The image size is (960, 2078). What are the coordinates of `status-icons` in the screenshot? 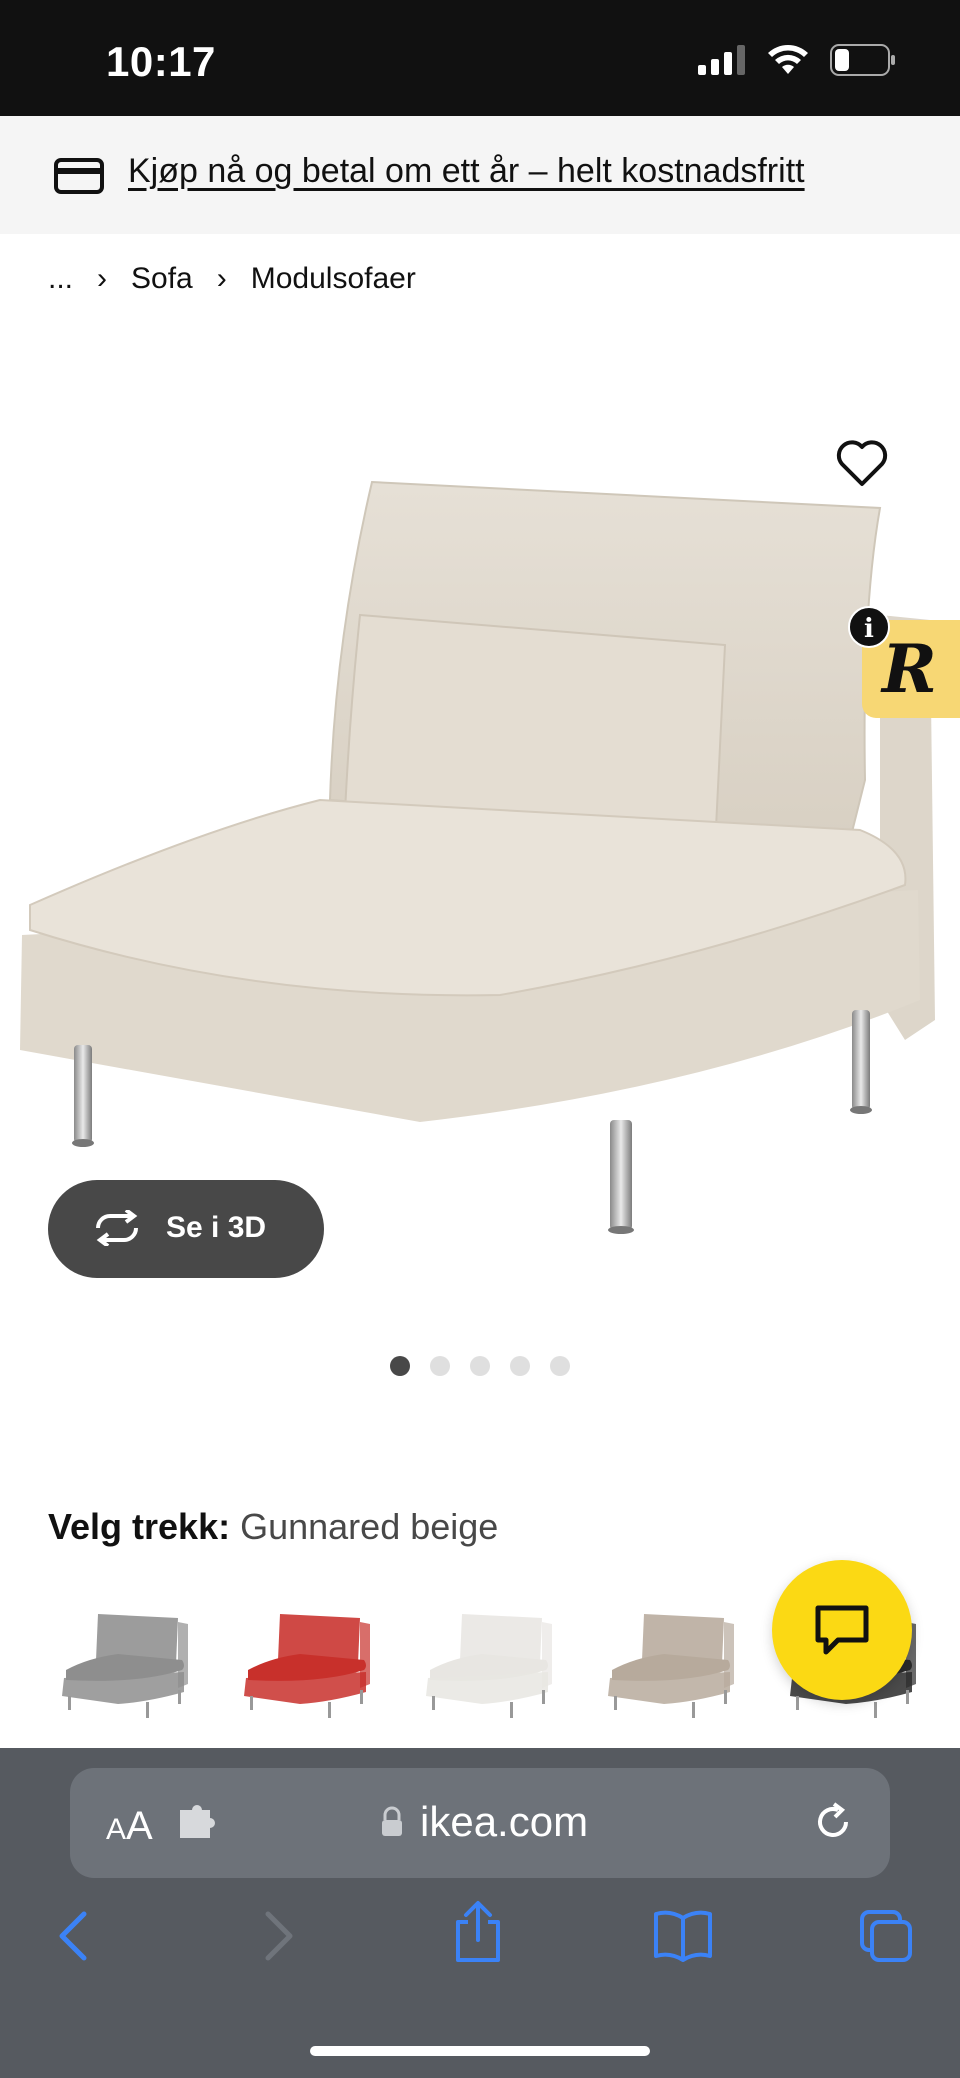 It's located at (797, 62).